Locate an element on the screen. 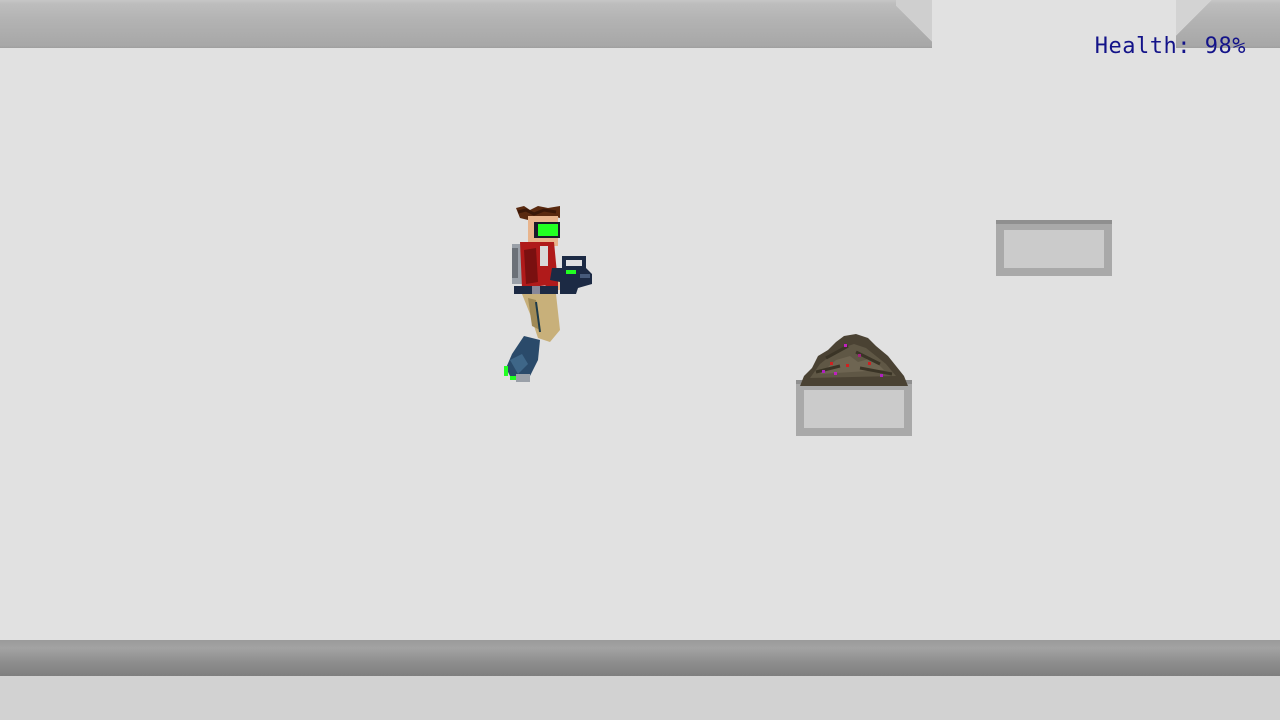  health-value: 98% is located at coordinates (1225, 46).